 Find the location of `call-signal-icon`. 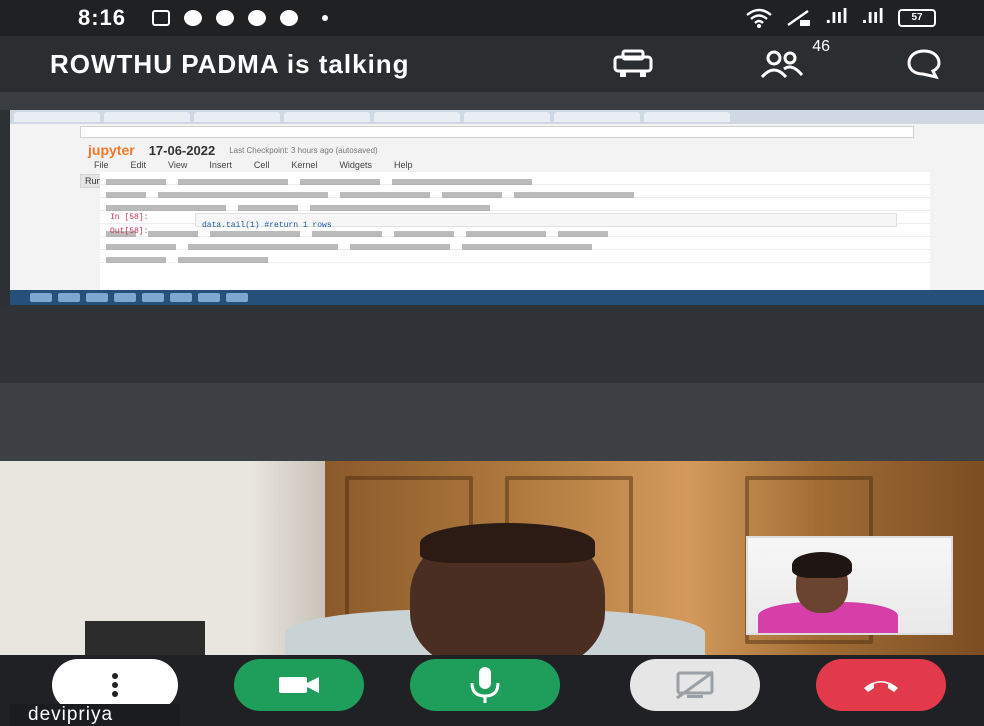

call-signal-icon is located at coordinates (798, 17).